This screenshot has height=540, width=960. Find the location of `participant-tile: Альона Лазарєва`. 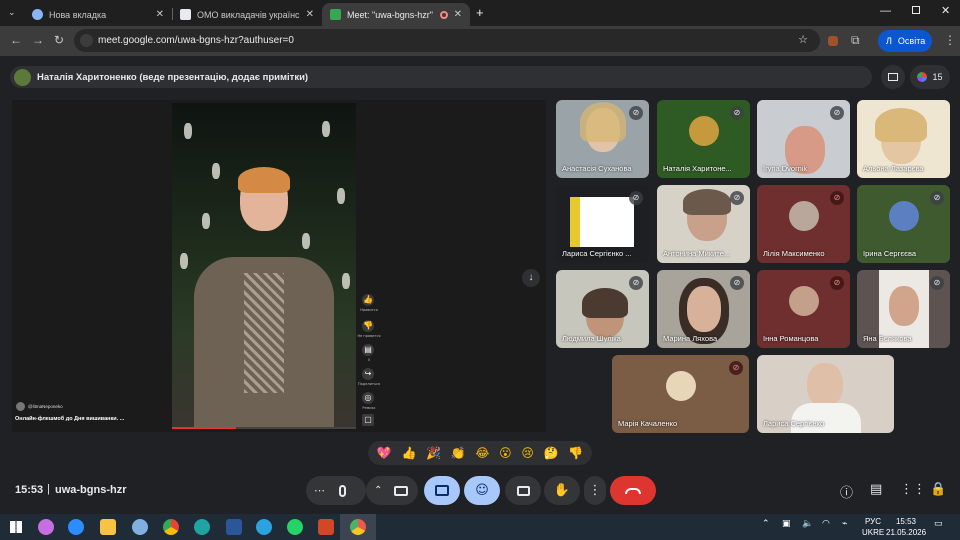

participant-tile: Альона Лазарєва is located at coordinates (903, 139).